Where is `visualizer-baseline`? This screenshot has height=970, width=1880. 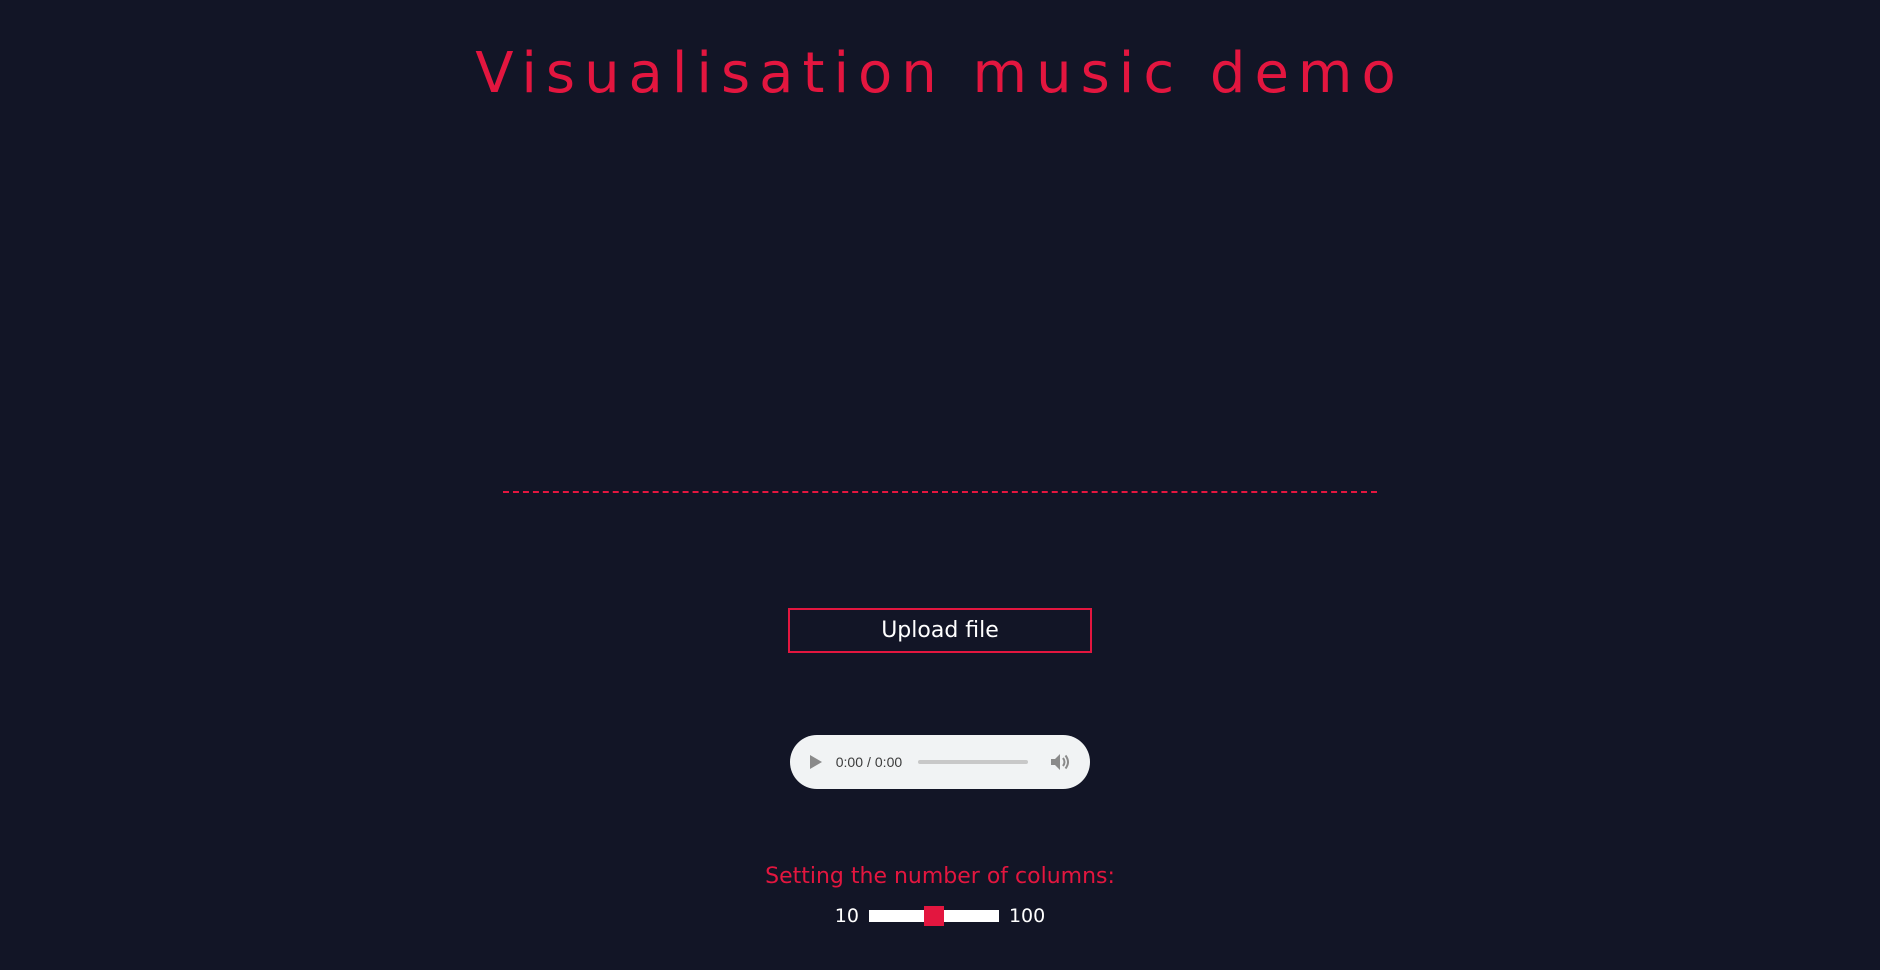
visualizer-baseline is located at coordinates (940, 492).